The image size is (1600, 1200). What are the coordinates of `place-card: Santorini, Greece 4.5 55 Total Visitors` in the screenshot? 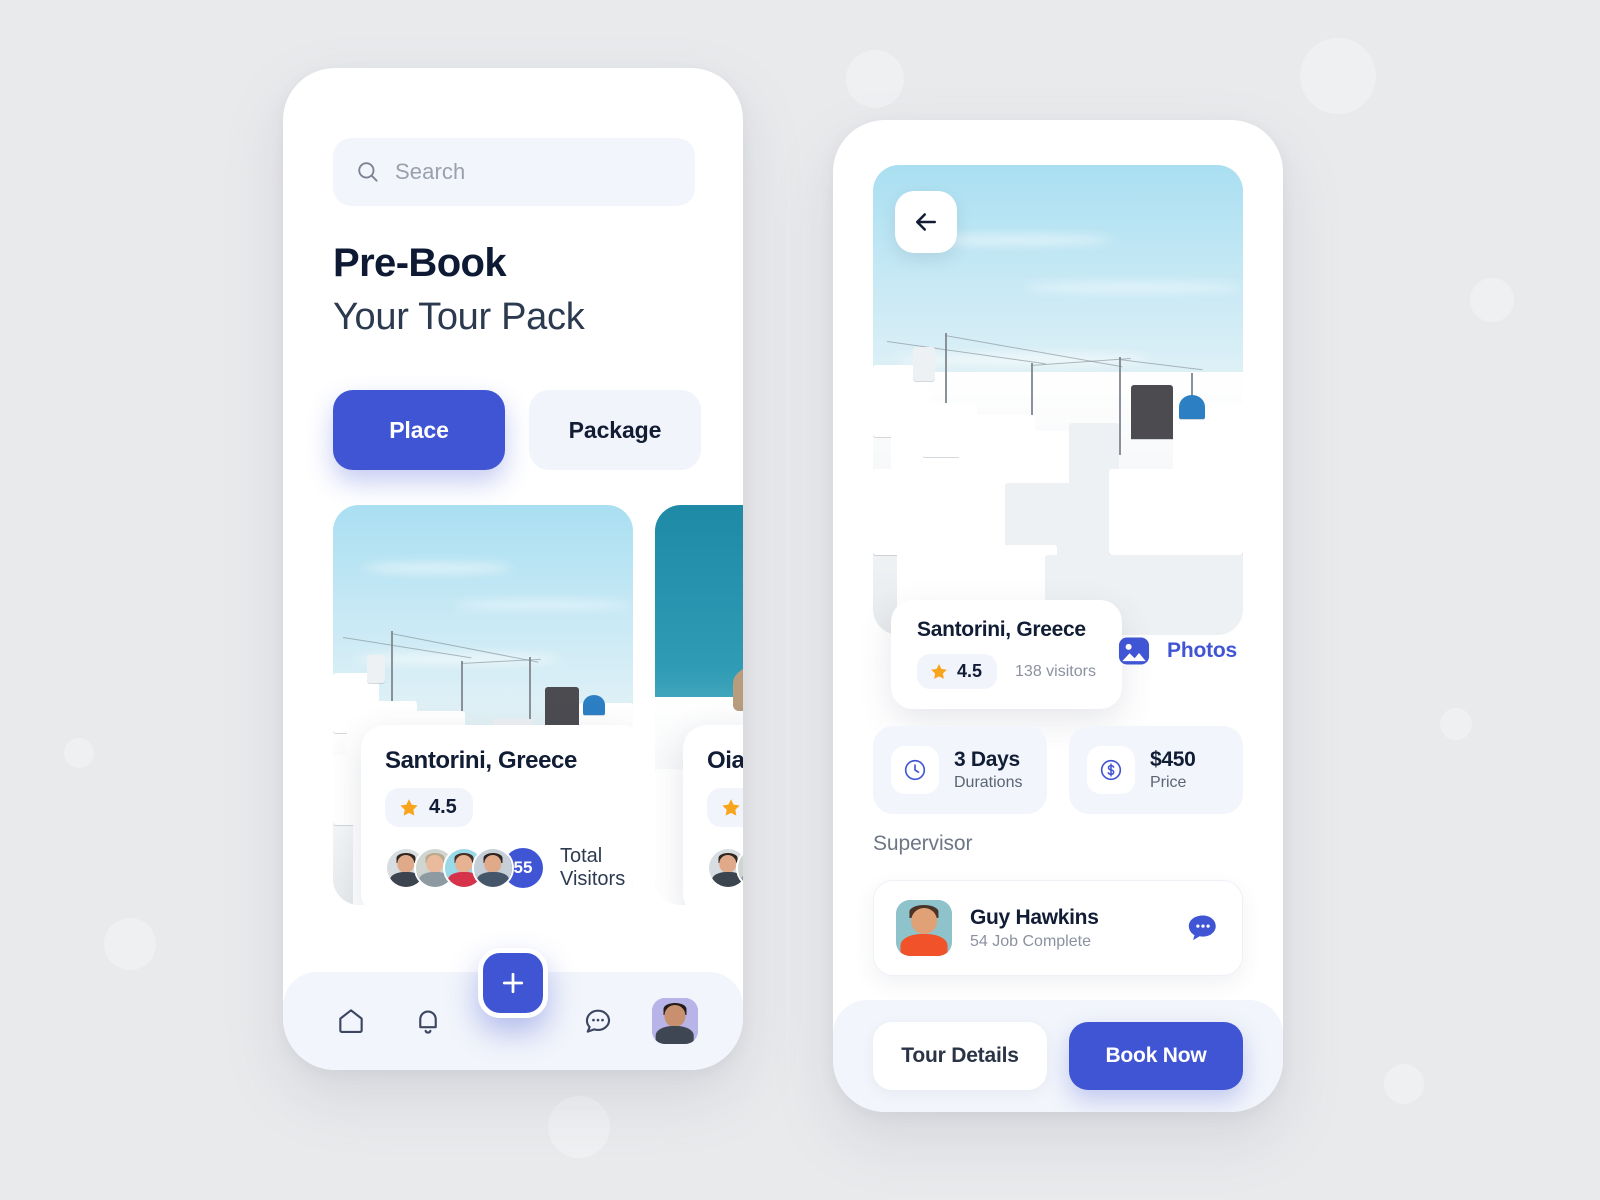 It's located at (483, 705).